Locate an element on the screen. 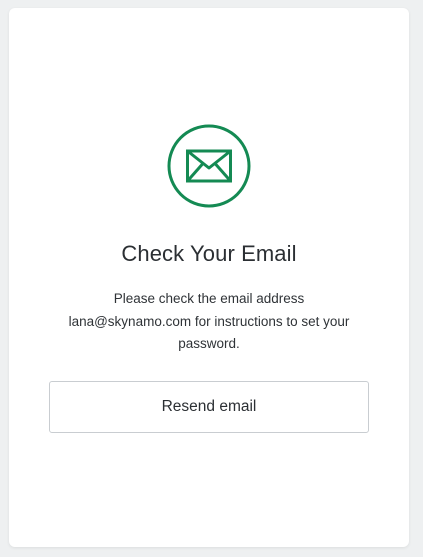  envelope-icon is located at coordinates (209, 166).